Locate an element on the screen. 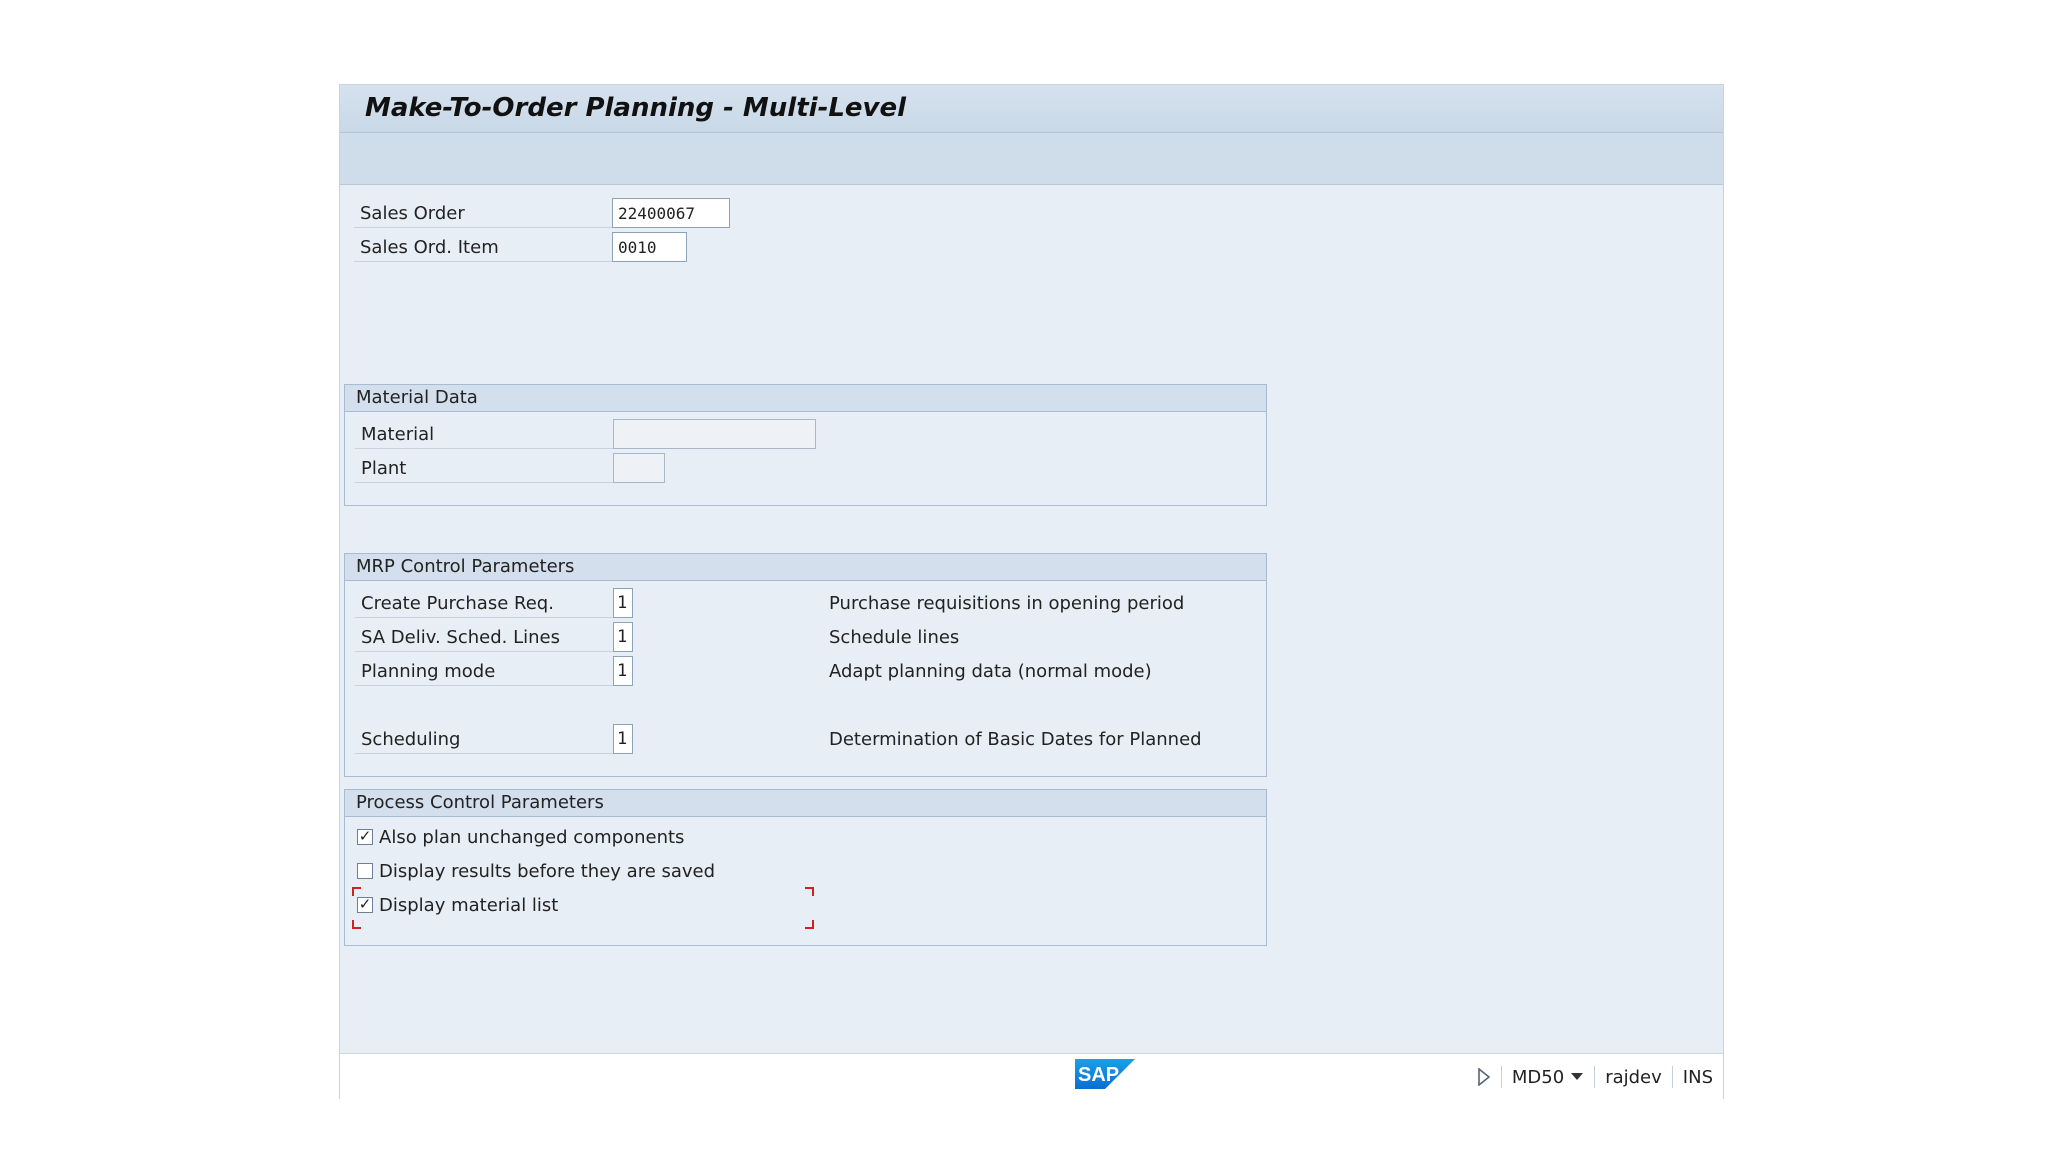 The width and height of the screenshot is (2048, 1170). mrp-row-sched-lines: SA Deliv. Sched. Lines Schedule lines is located at coordinates (805, 638).